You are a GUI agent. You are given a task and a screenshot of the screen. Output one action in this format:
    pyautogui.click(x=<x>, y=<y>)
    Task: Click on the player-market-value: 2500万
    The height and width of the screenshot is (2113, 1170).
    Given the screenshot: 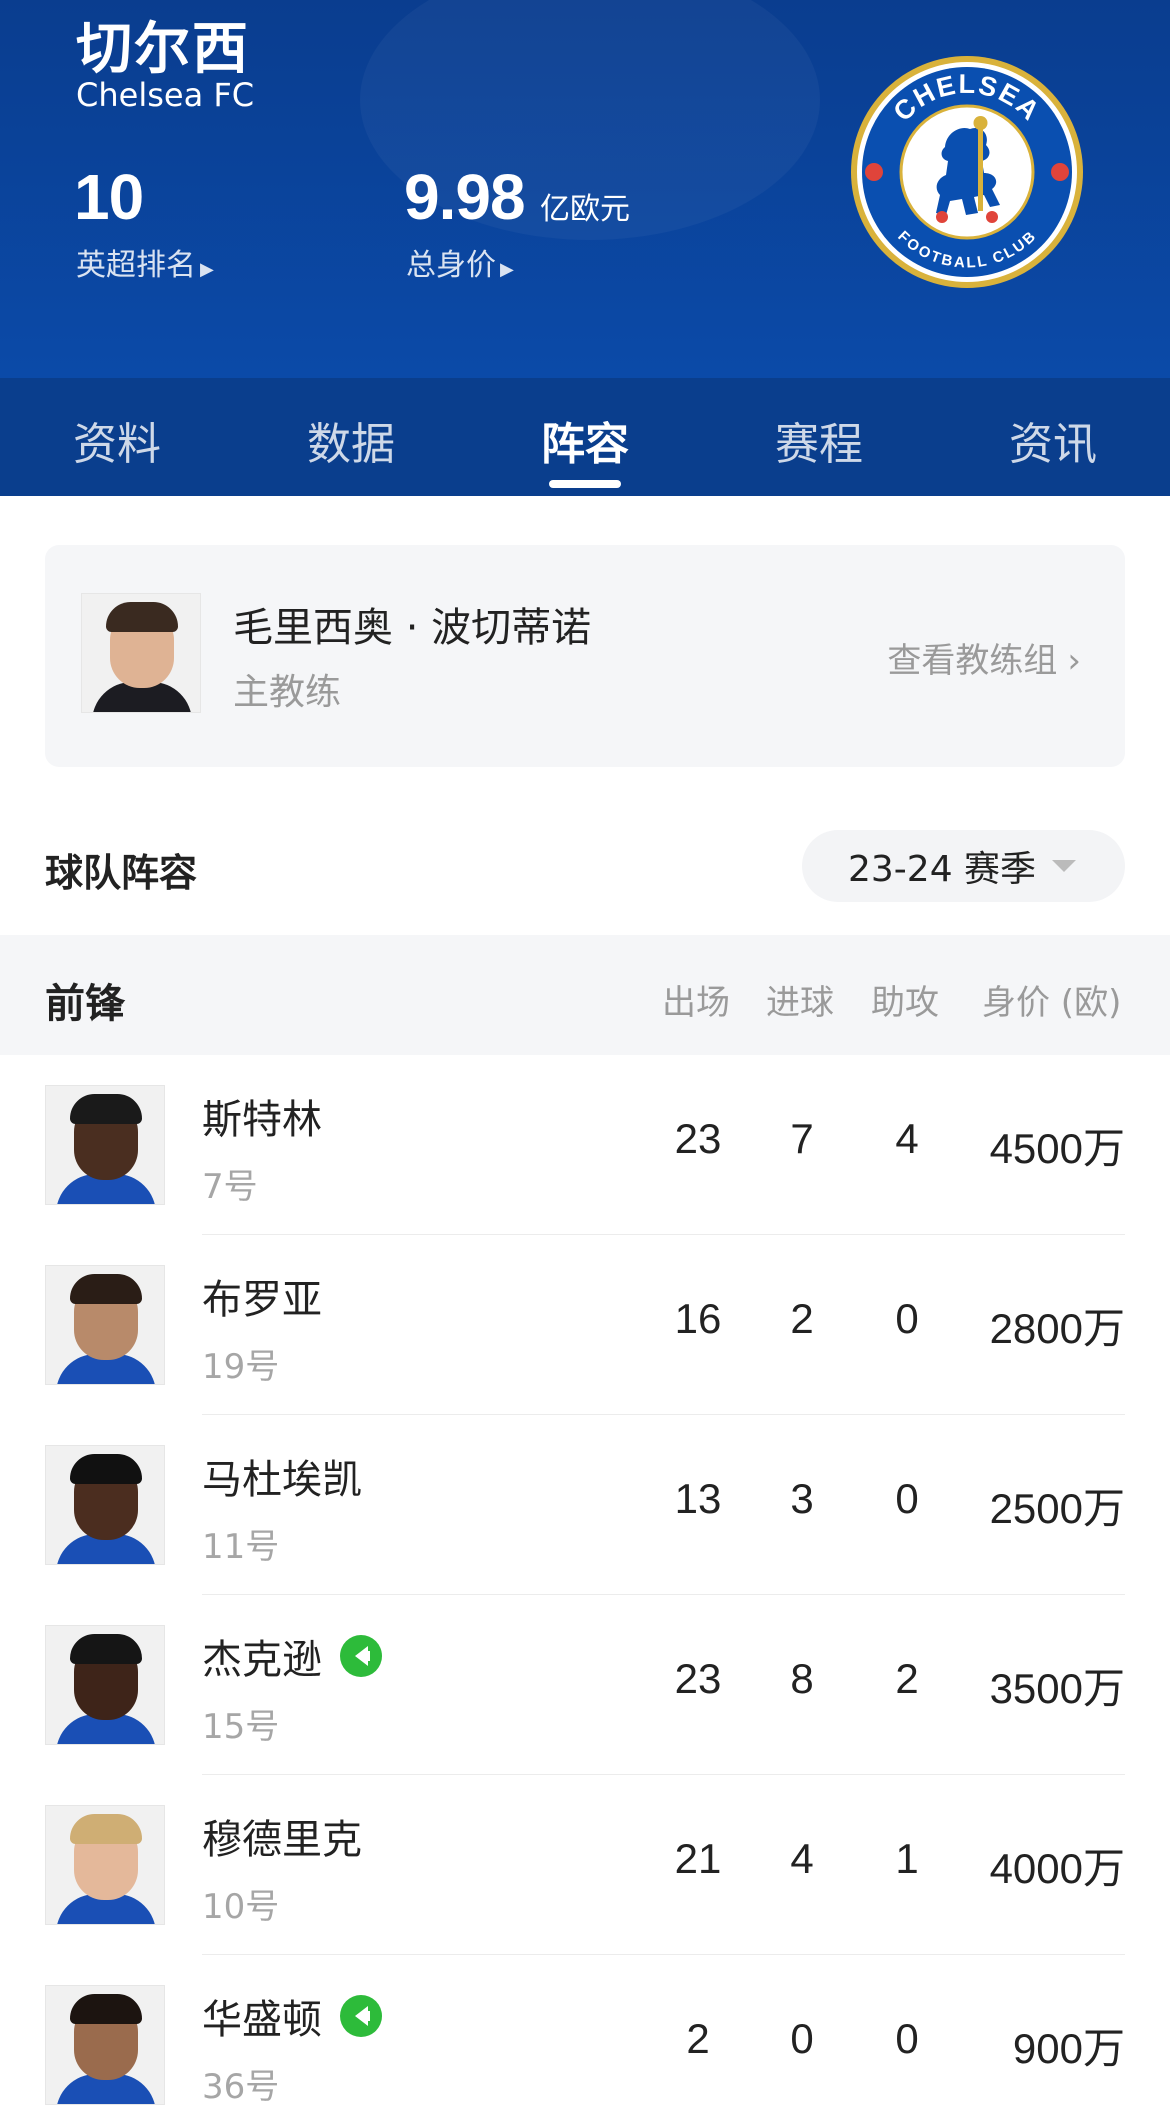 What is the action you would take?
    pyautogui.click(x=1057, y=1508)
    